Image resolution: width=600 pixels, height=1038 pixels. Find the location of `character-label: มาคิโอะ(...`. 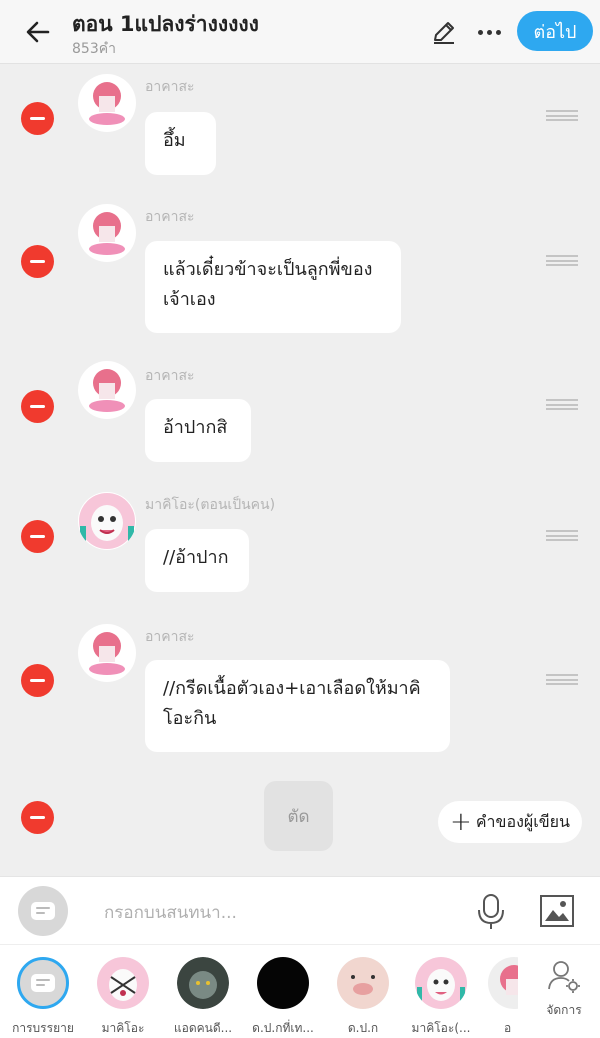

character-label: มาคิโอะ(... is located at coordinates (441, 1028).